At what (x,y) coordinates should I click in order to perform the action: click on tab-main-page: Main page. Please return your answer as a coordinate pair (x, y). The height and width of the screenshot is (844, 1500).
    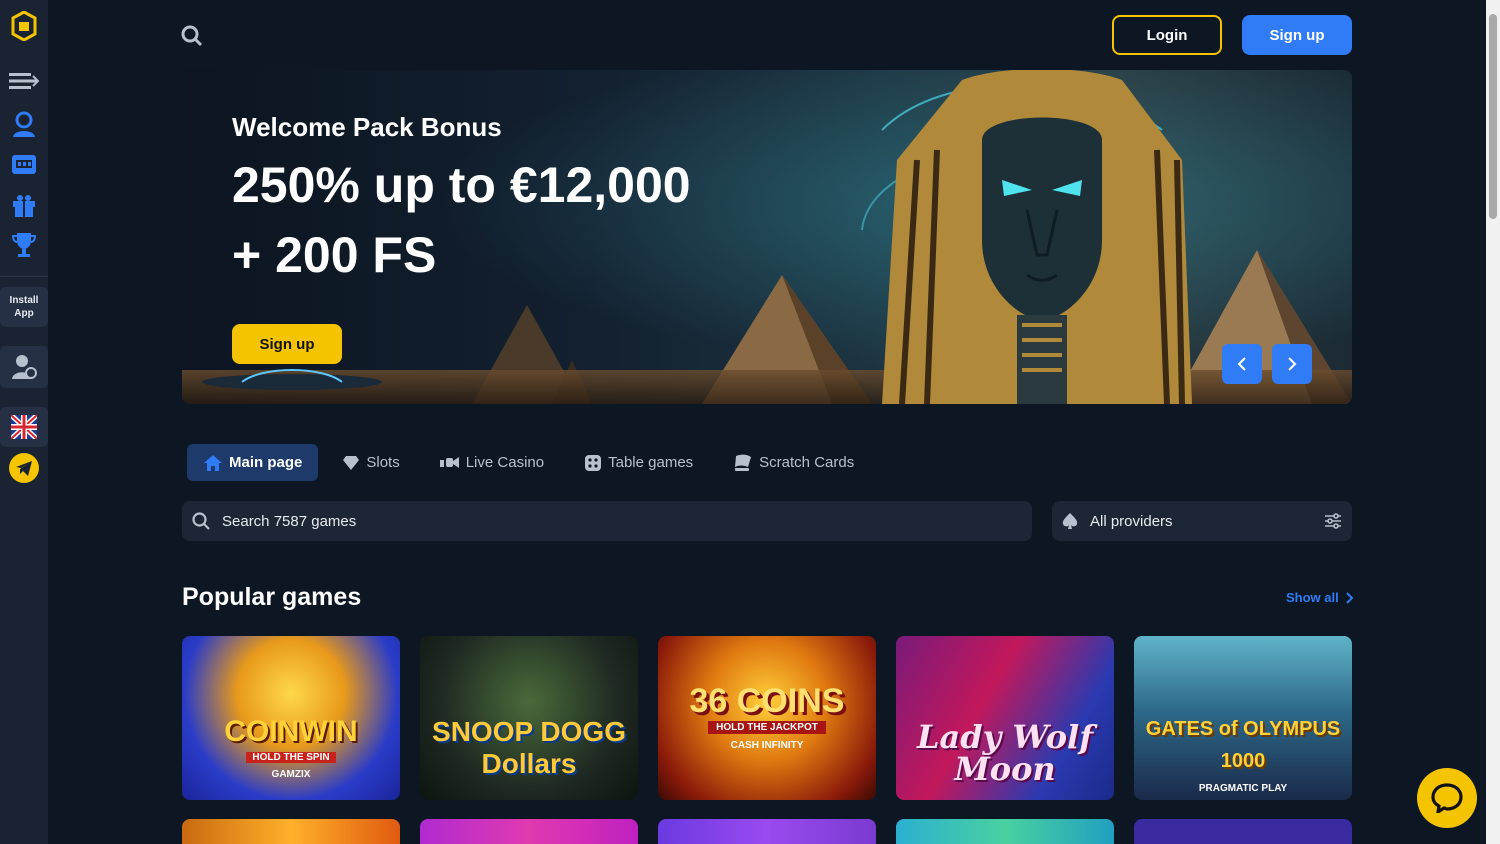
    Looking at the image, I should click on (253, 462).